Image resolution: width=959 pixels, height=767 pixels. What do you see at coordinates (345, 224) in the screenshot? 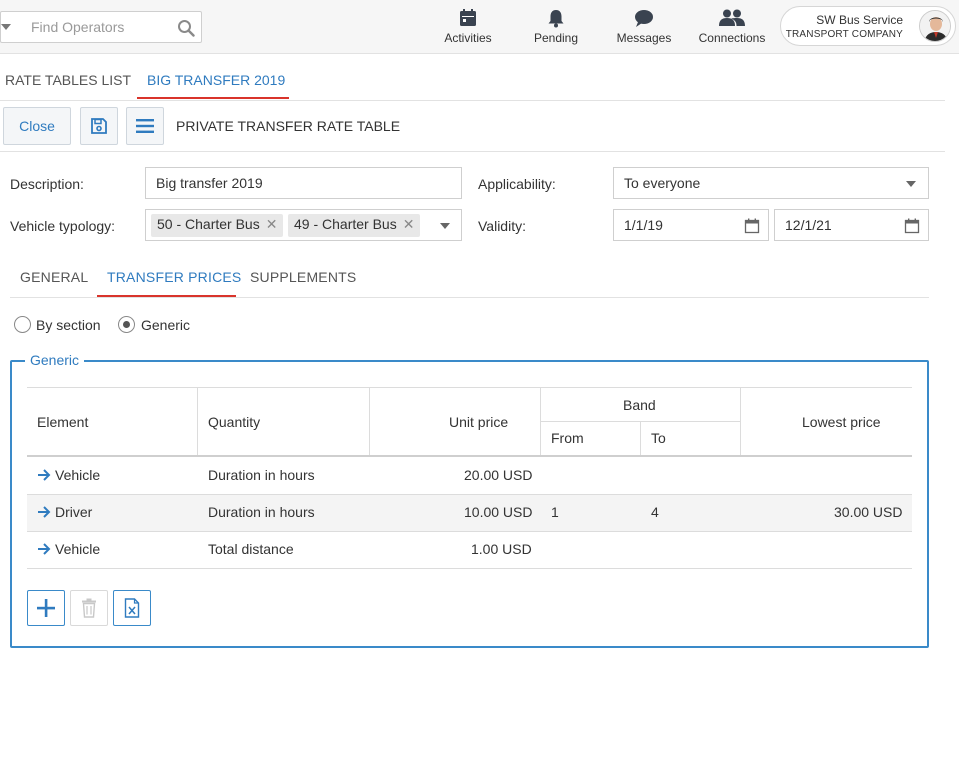
I see `vehicle-chip-label: 49 - Charter Bus` at bounding box center [345, 224].